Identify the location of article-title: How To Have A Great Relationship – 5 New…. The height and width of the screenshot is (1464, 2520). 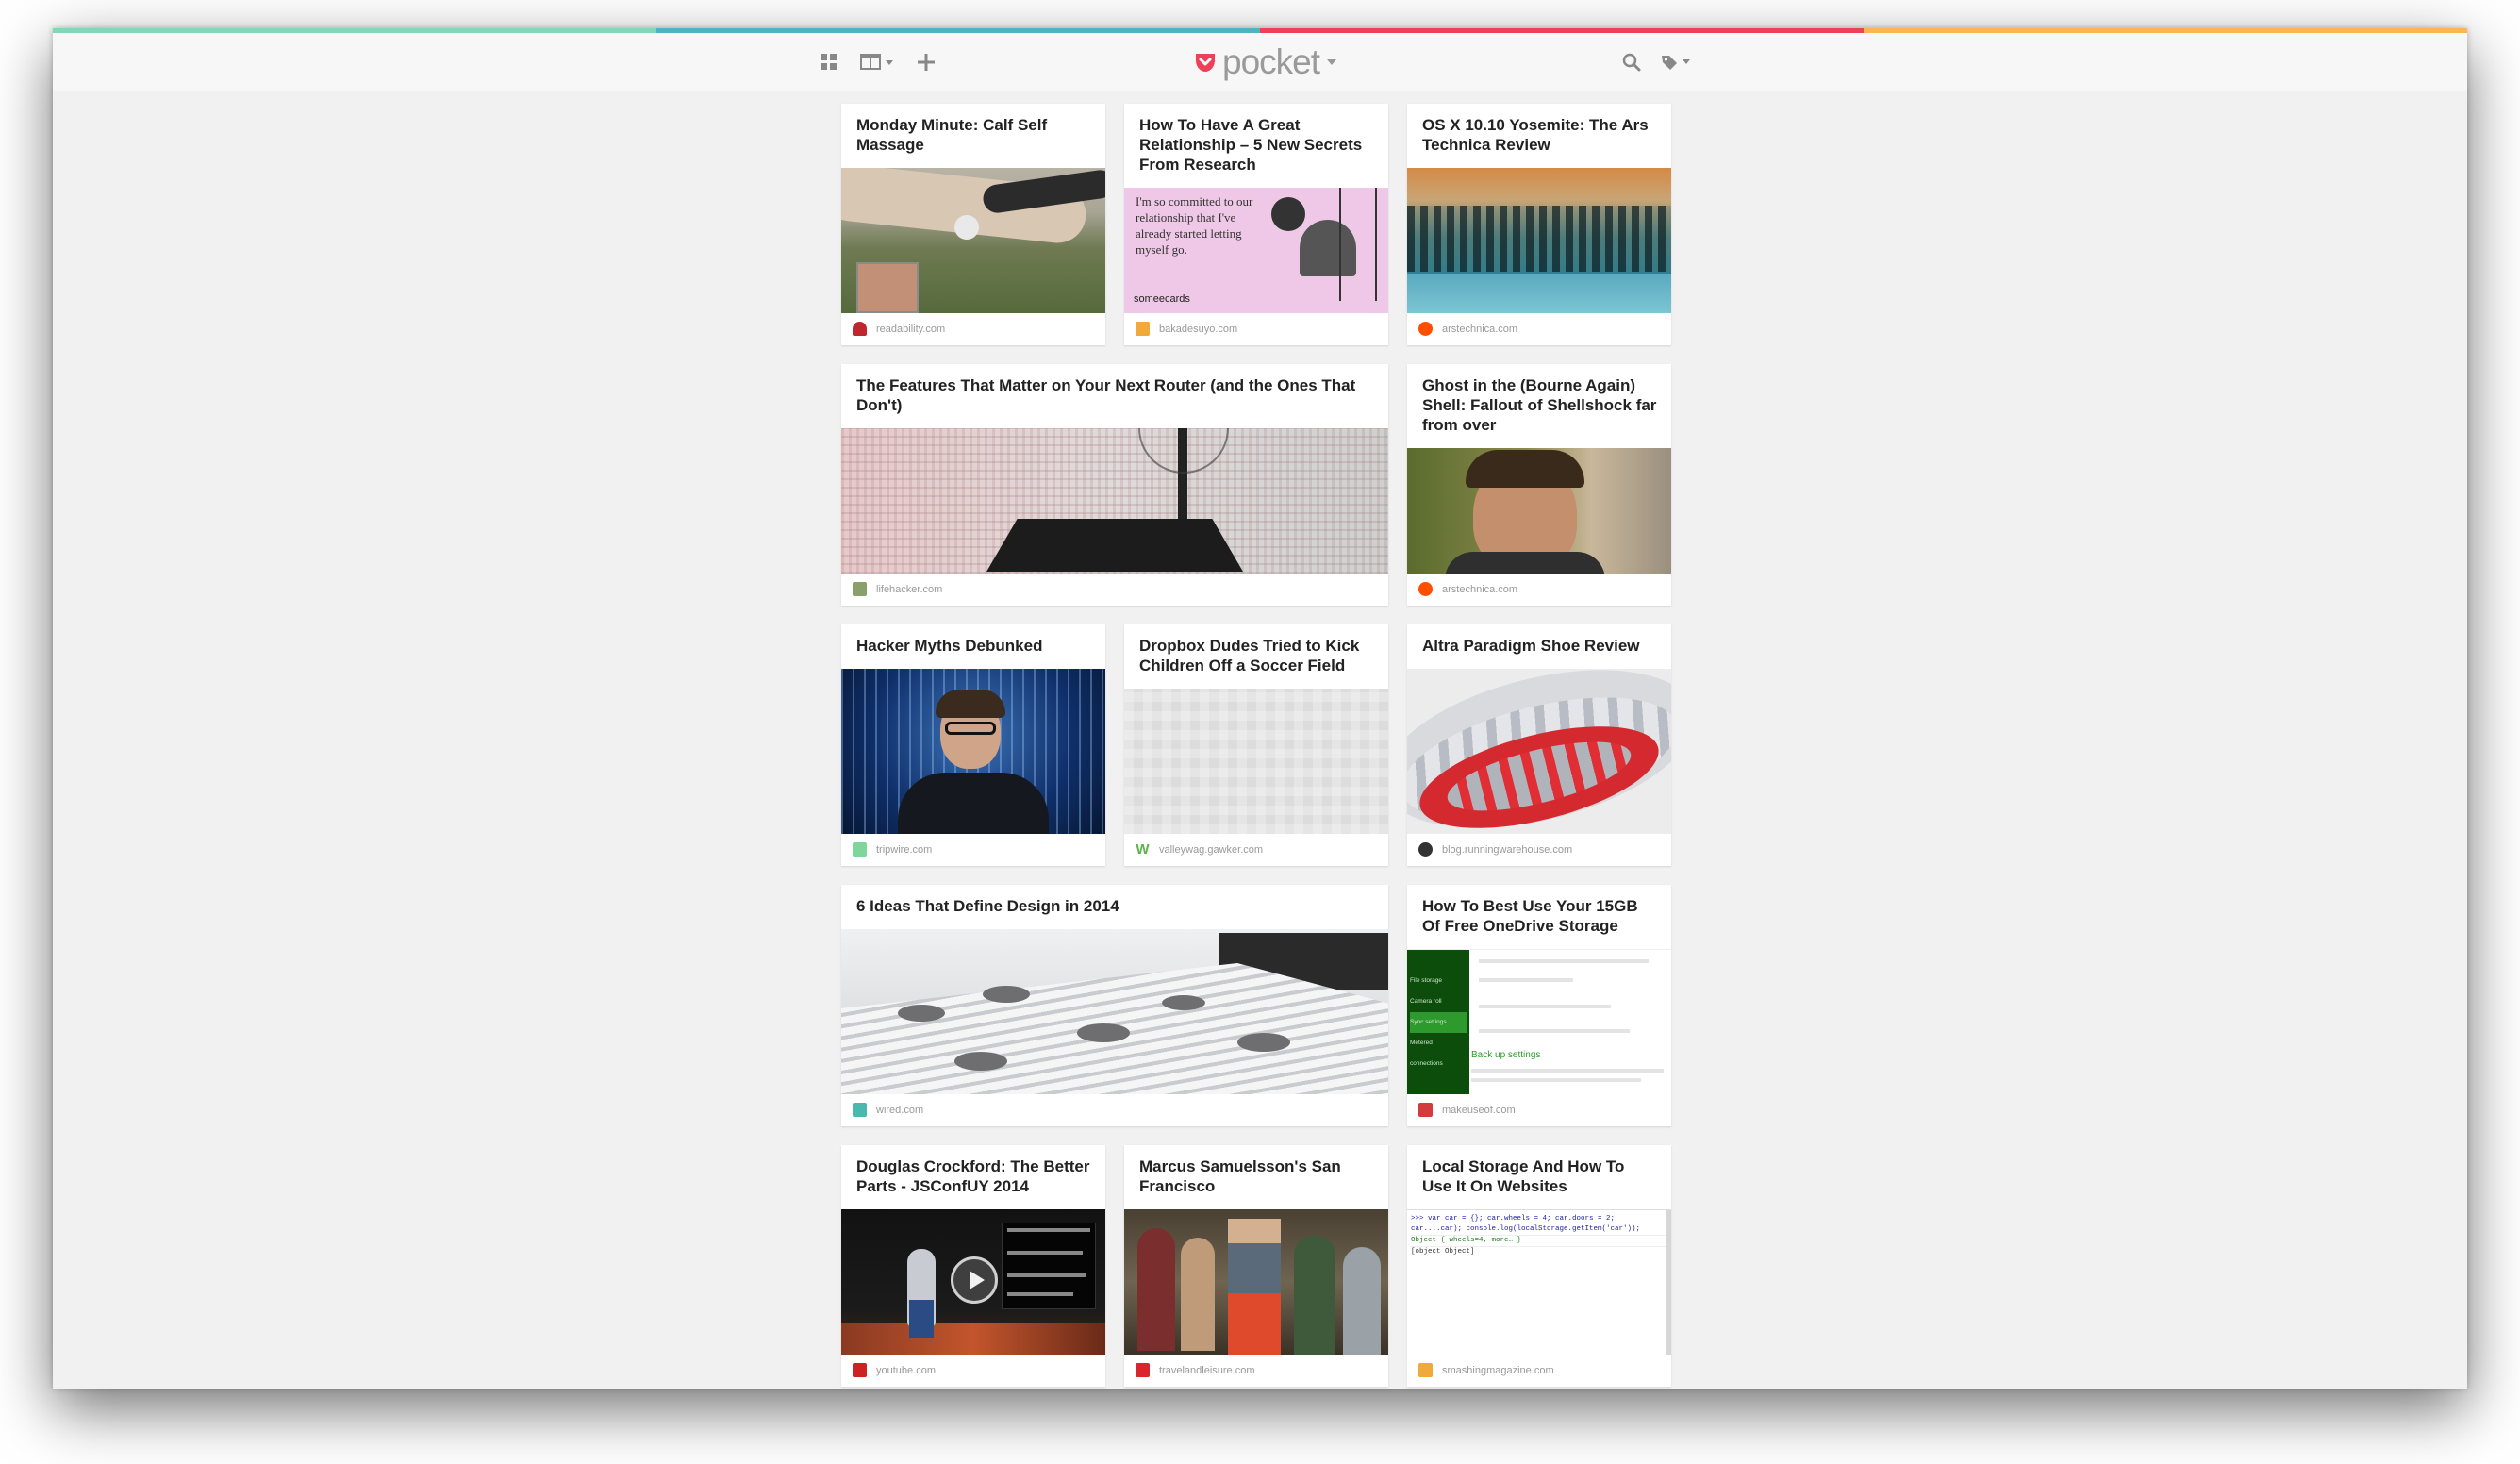
(1257, 145).